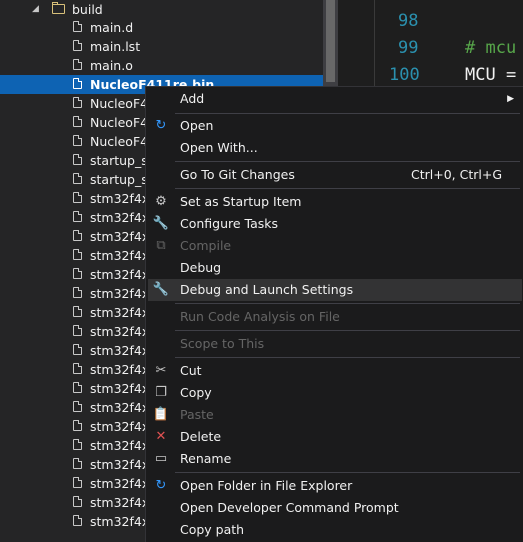  Describe the element at coordinates (260, 316) in the screenshot. I see `menu-label: Run Code Analysis on File` at that location.